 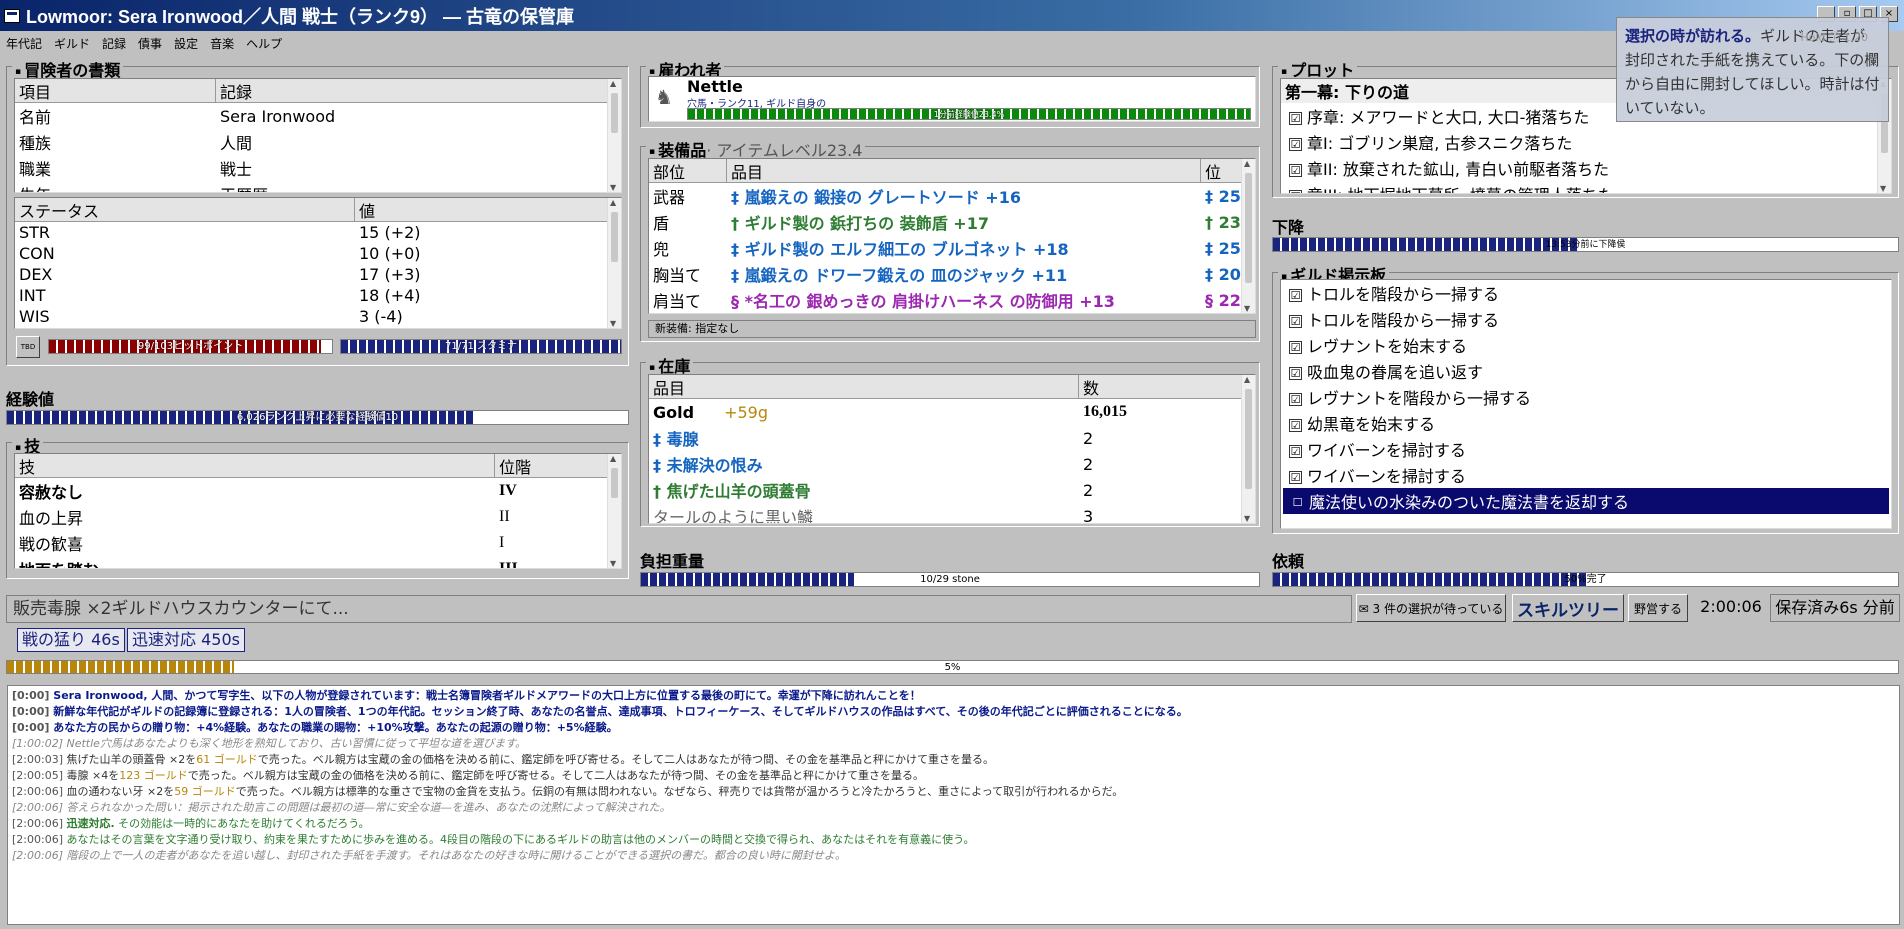 What do you see at coordinates (153, 775) in the screenshot?
I see `gold-amount: 123 ゴールド` at bounding box center [153, 775].